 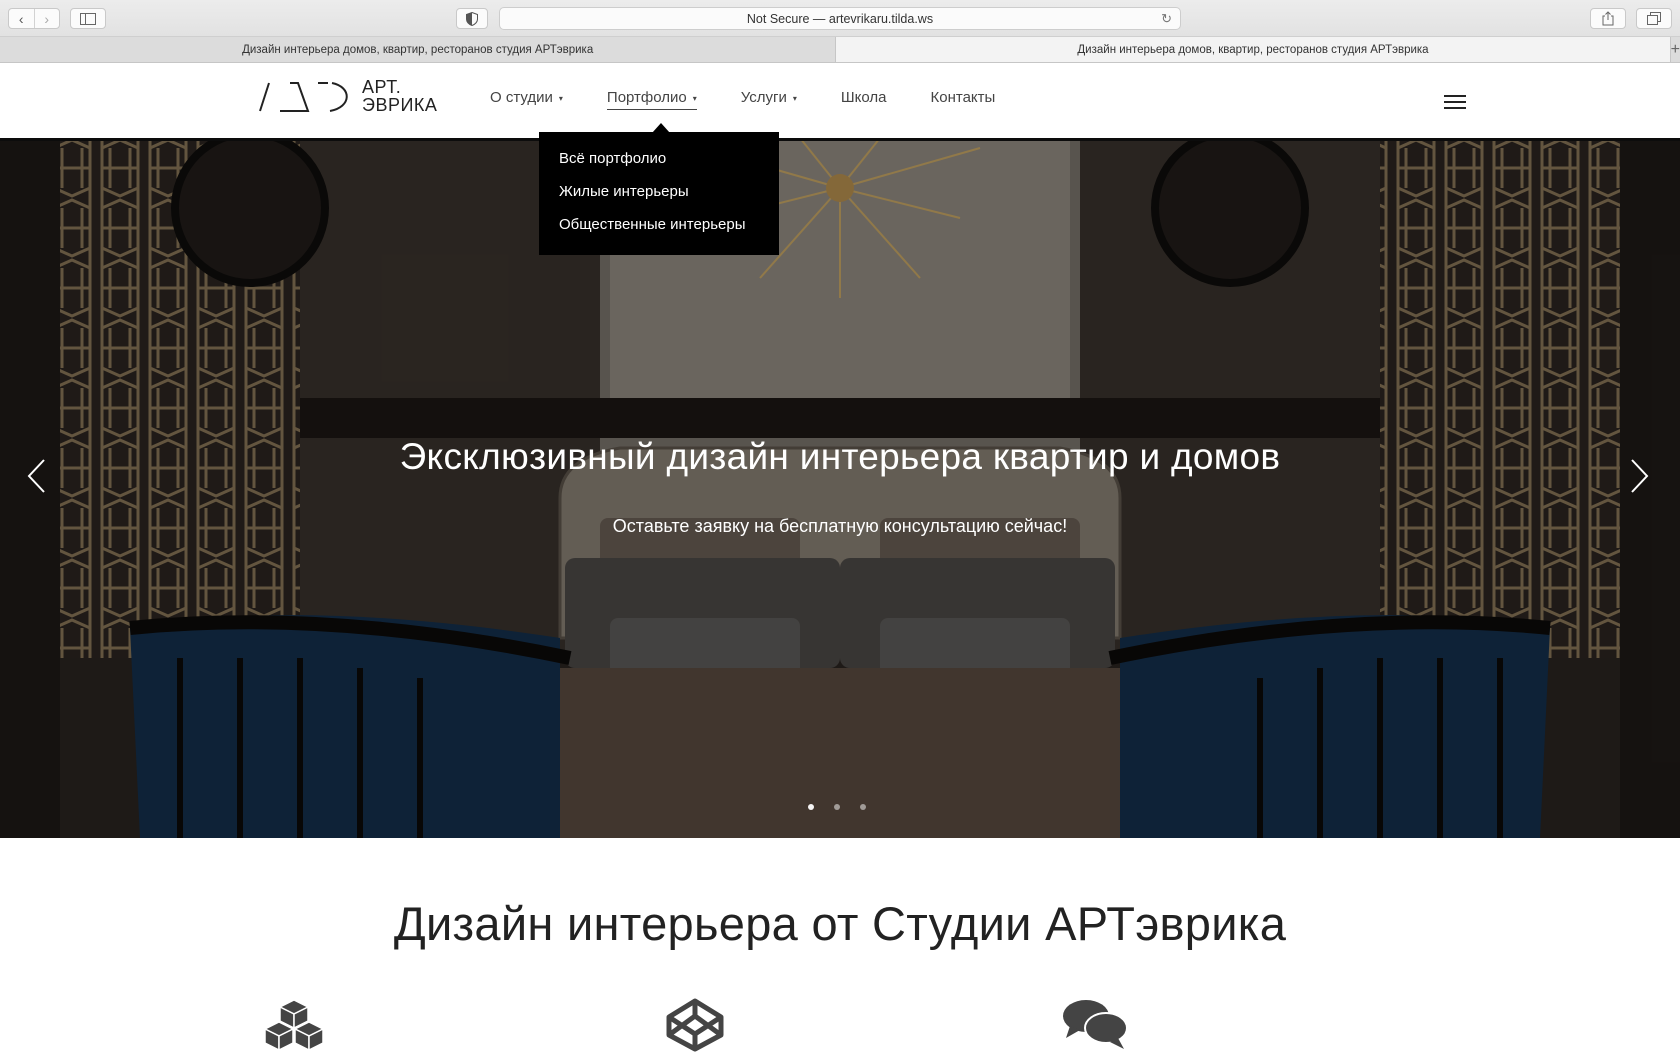 What do you see at coordinates (400, 105) in the screenshot?
I see `logo-line2: ЭВРИКА` at bounding box center [400, 105].